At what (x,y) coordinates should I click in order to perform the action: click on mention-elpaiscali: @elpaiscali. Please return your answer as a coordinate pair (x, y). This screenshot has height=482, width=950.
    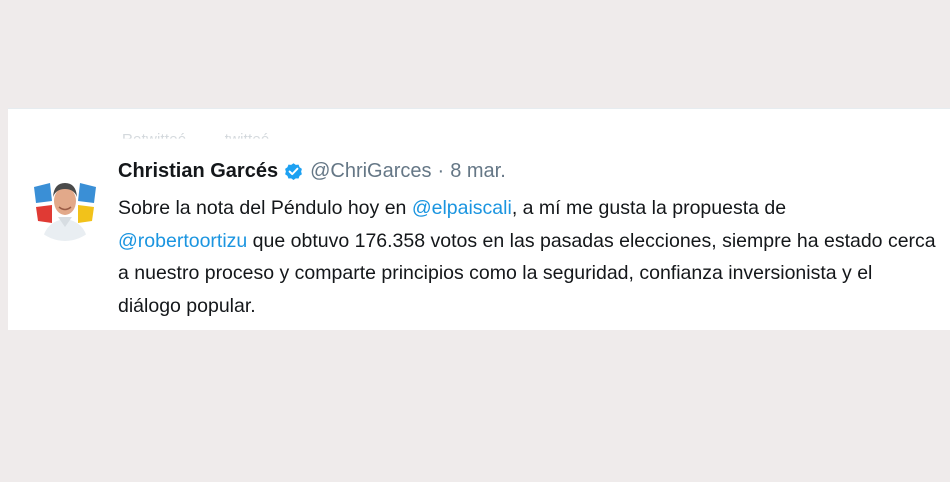
    Looking at the image, I should click on (462, 208).